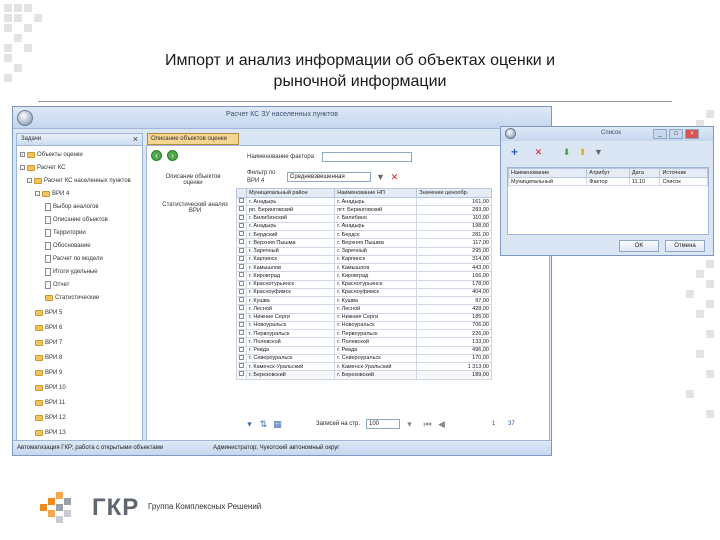 The height and width of the screenshot is (540, 720). I want to click on column-header: Наименование, so click(547, 173).